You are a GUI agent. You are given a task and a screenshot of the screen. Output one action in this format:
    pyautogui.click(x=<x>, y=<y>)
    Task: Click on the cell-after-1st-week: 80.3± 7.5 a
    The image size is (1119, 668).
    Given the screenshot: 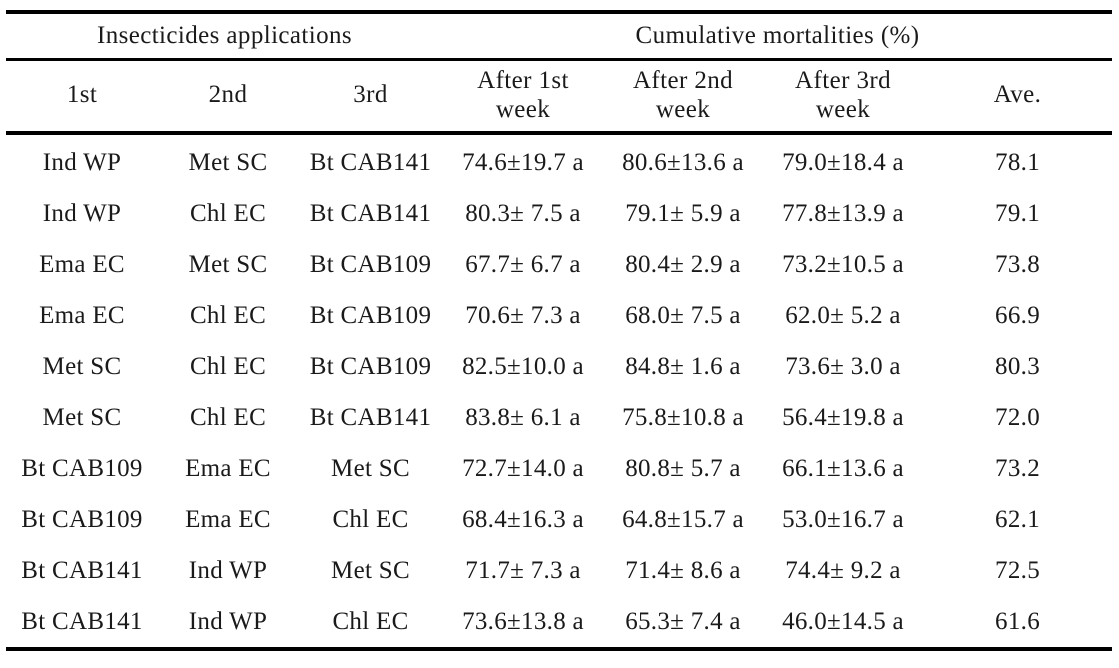 What is the action you would take?
    pyautogui.click(x=523, y=213)
    